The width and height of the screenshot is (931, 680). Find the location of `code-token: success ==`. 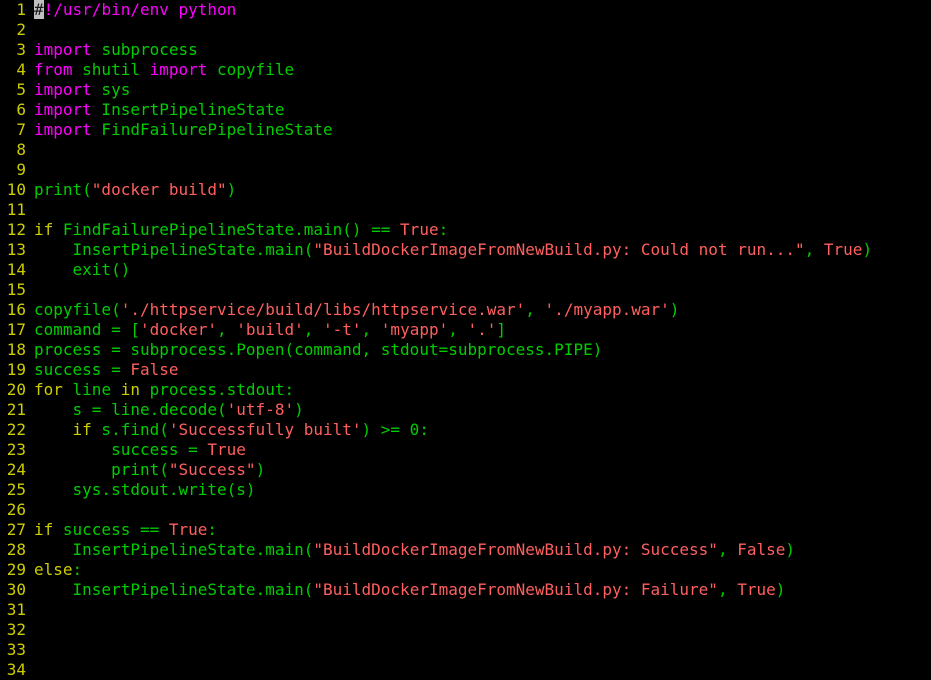

code-token: success == is located at coordinates (111, 529).